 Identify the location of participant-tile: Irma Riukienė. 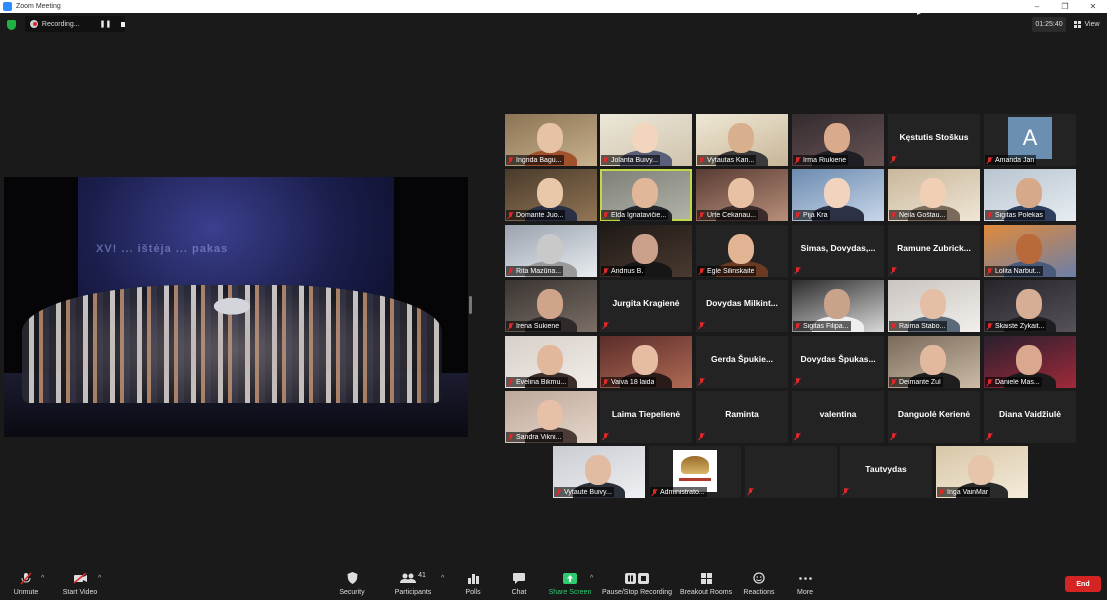
(838, 140).